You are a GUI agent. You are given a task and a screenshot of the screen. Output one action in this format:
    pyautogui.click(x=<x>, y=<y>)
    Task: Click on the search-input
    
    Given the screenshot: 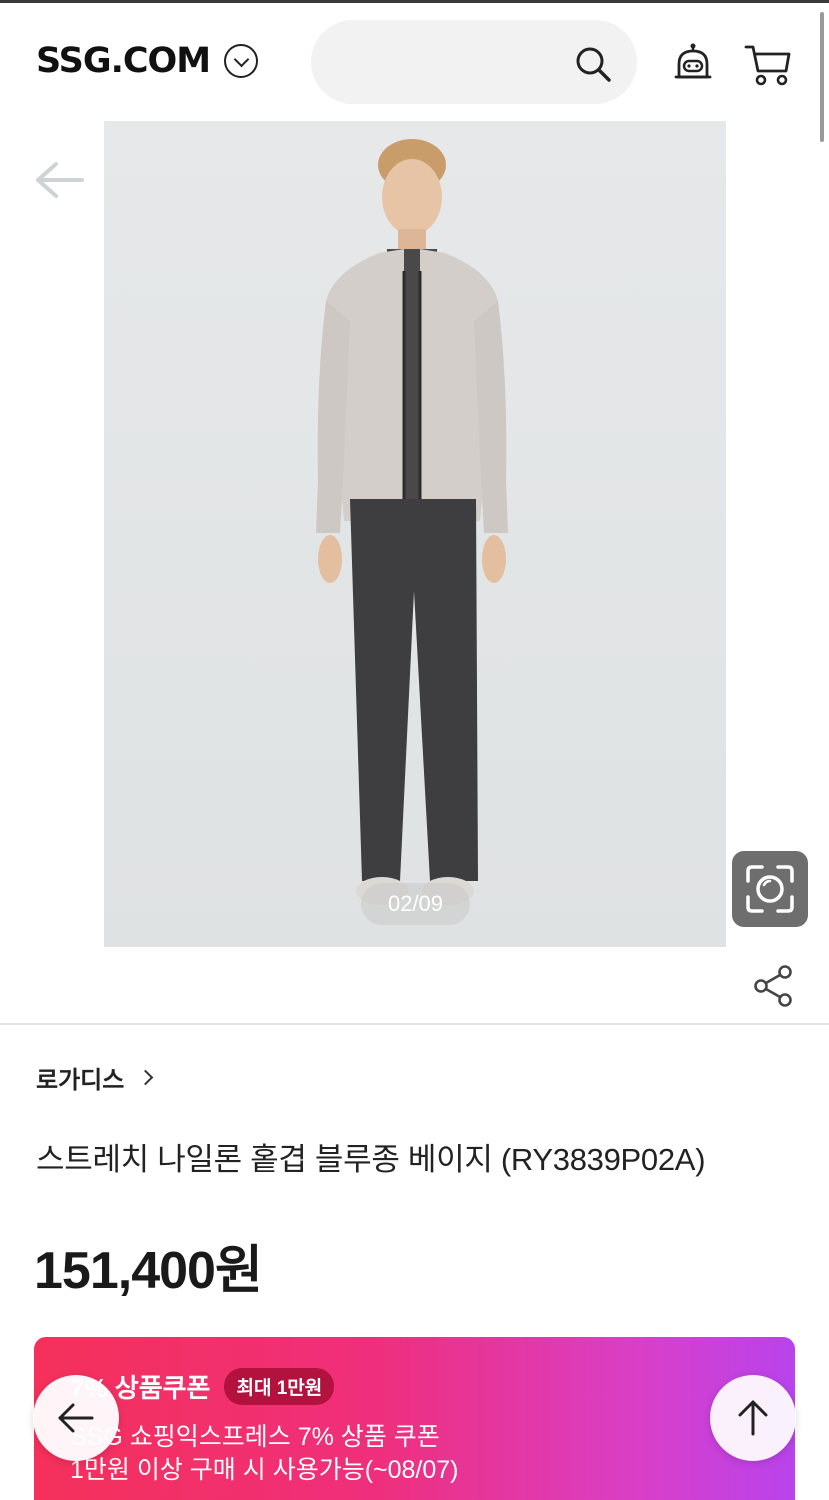 What is the action you would take?
    pyautogui.click(x=474, y=62)
    